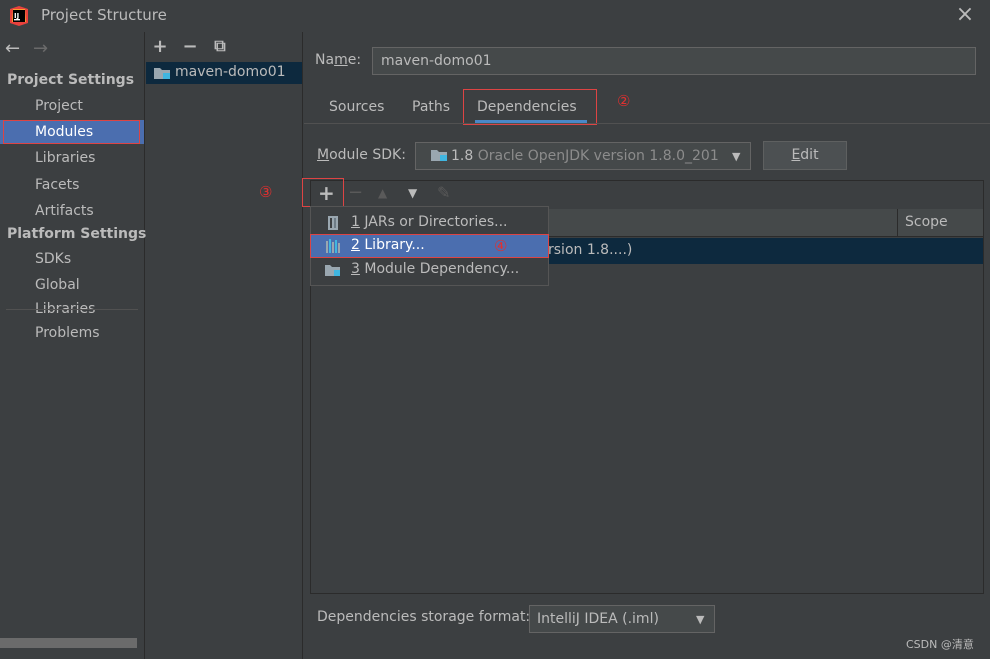  Describe the element at coordinates (16, 16) in the screenshot. I see `svg-text: IJ` at that location.